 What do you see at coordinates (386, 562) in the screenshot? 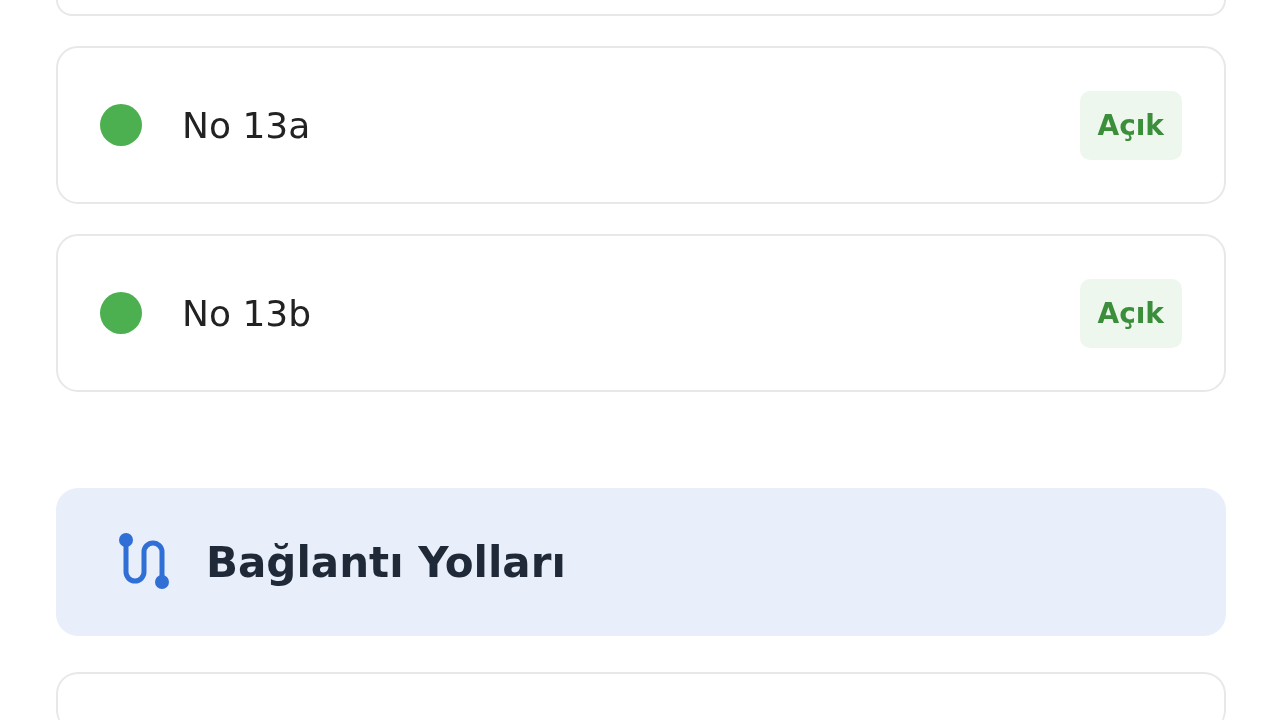
I see `section-title: Bağlantı Yolları` at bounding box center [386, 562].